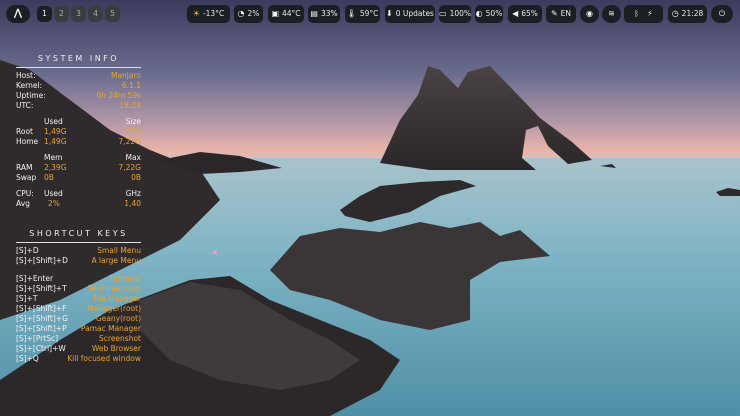 The image size is (740, 416). I want to click on cpu-label: CPU:, so click(25, 193).